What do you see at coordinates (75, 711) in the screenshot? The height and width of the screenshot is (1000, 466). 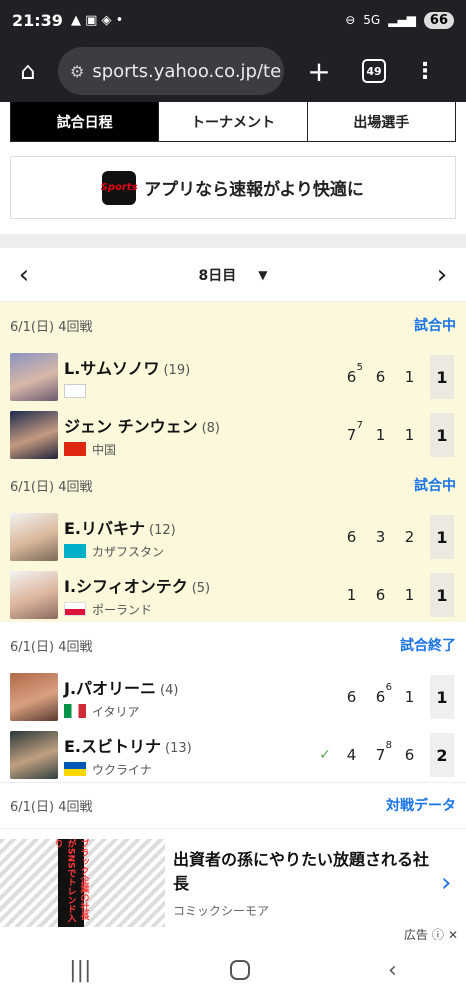 I see `italy-flag-icon` at bounding box center [75, 711].